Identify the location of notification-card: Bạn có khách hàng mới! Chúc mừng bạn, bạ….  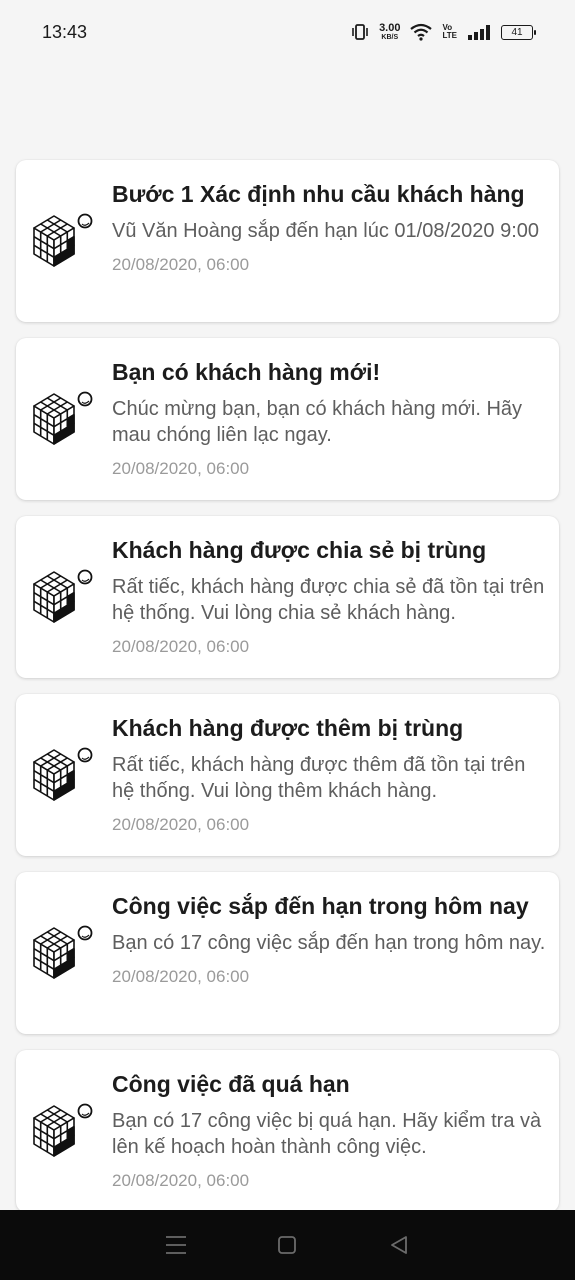
(287, 419).